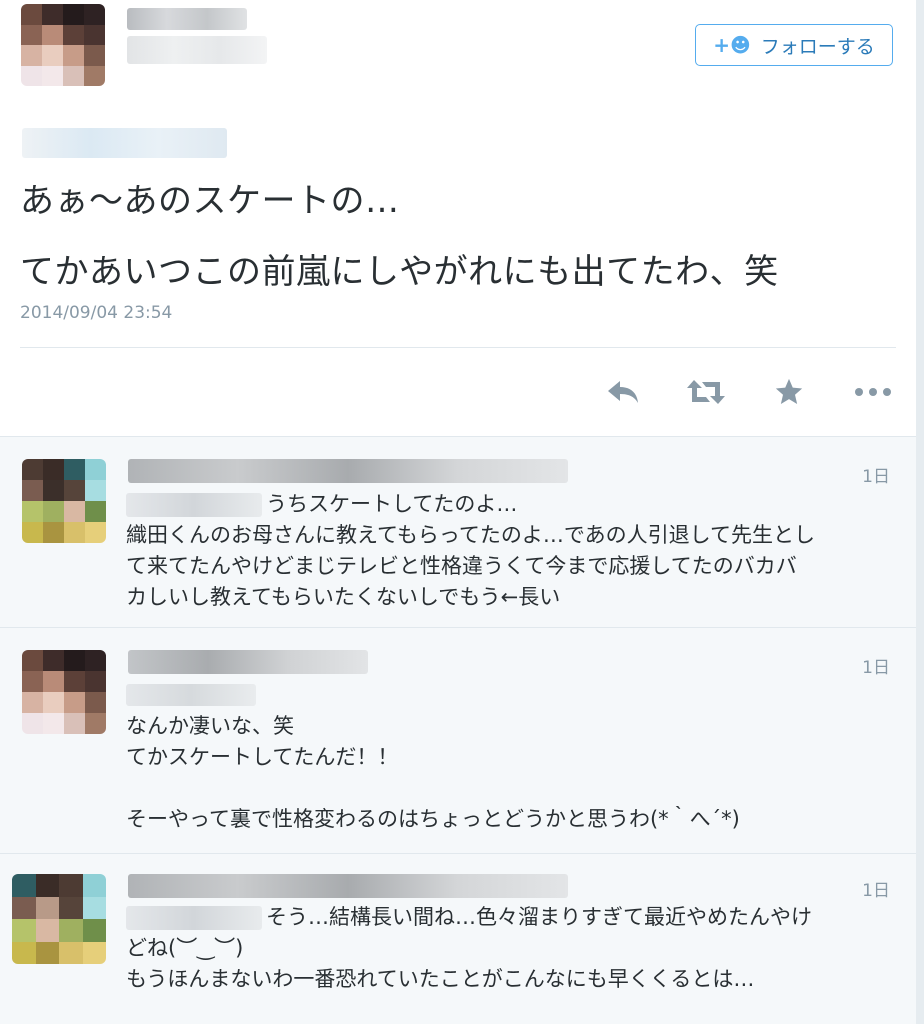 The image size is (924, 1025). Describe the element at coordinates (210, 726) in the screenshot. I see `reply-text-line: なんか凄いな、笑` at that location.